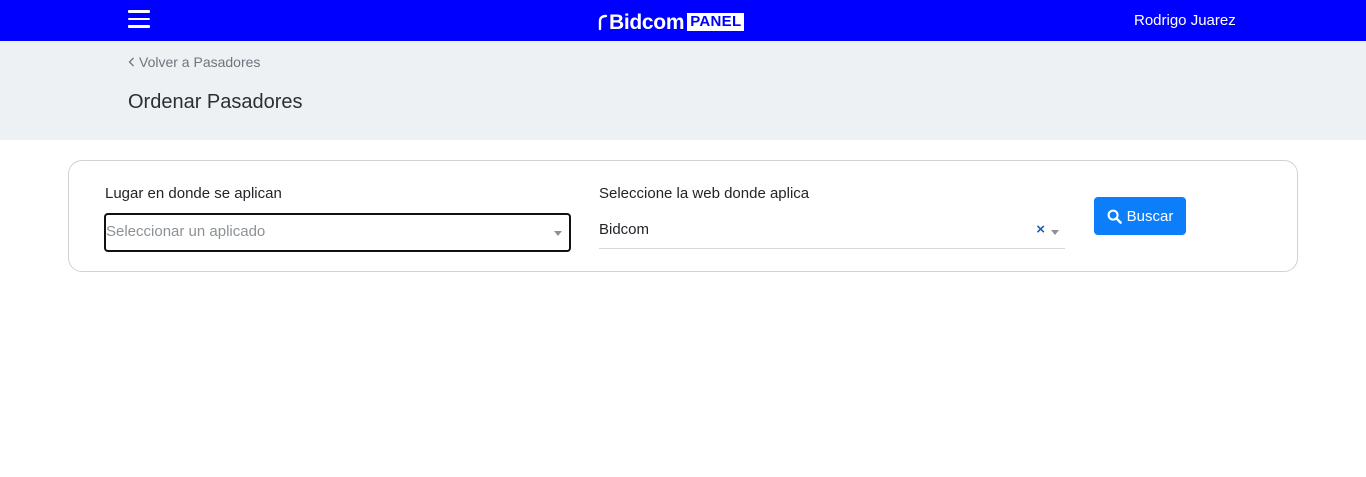  What do you see at coordinates (215, 102) in the screenshot?
I see `page-title: Ordenar Pasadores` at bounding box center [215, 102].